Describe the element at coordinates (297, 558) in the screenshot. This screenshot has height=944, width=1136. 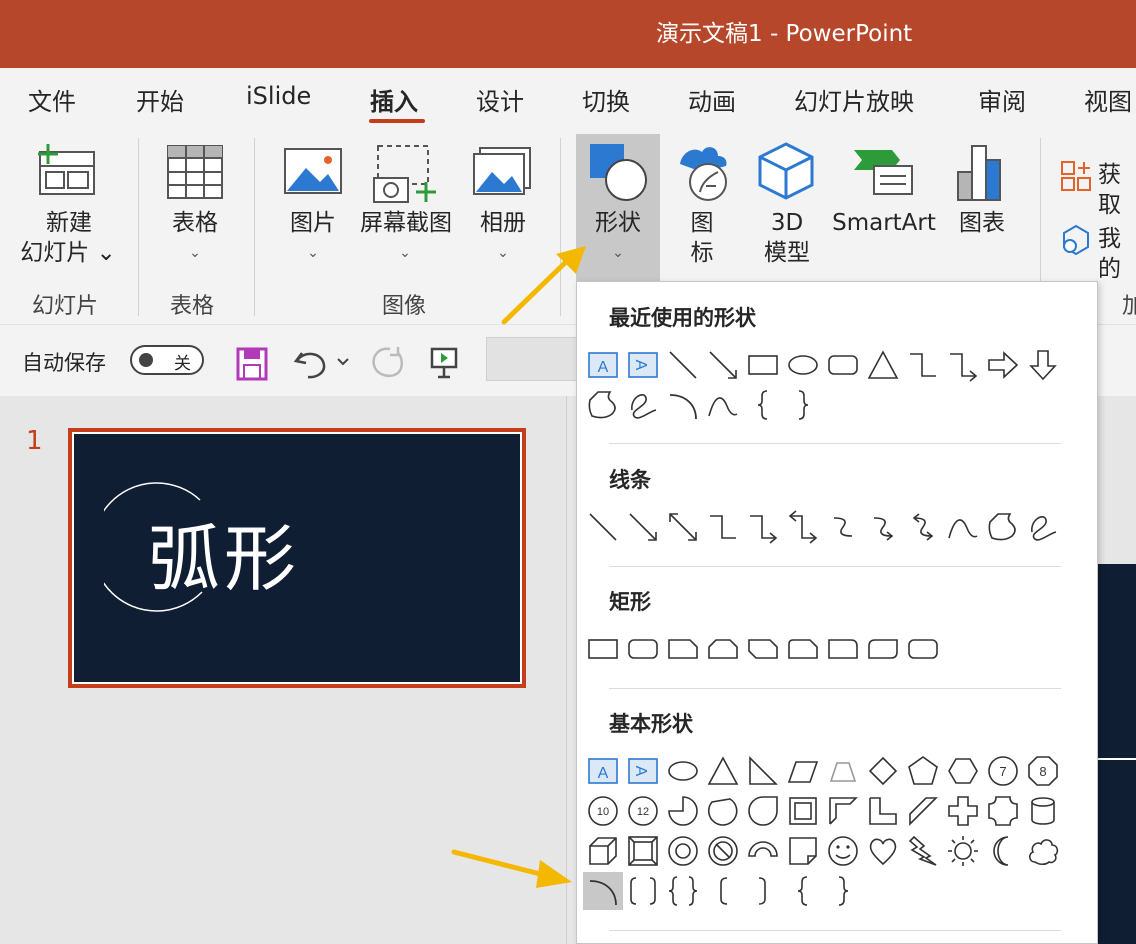
I see `slide-thumbnail-1: 弧形` at that location.